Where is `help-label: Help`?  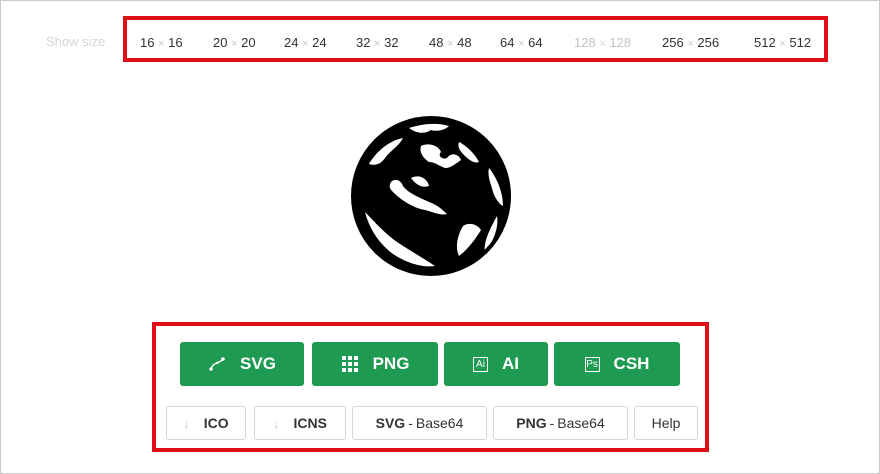
help-label: Help is located at coordinates (666, 423).